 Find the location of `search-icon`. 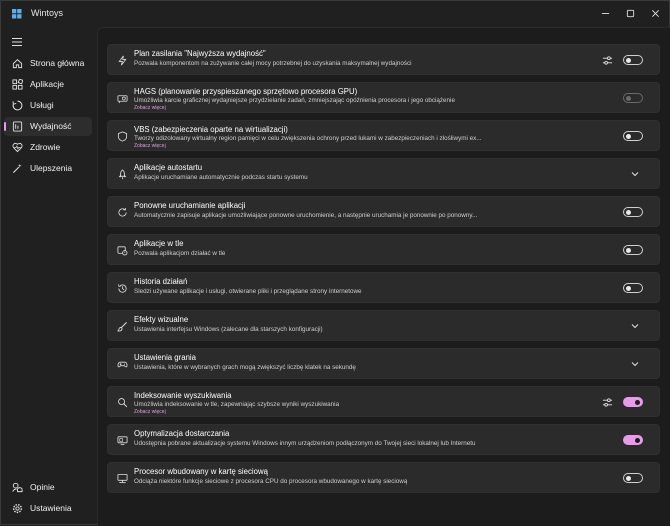

search-icon is located at coordinates (123, 403).